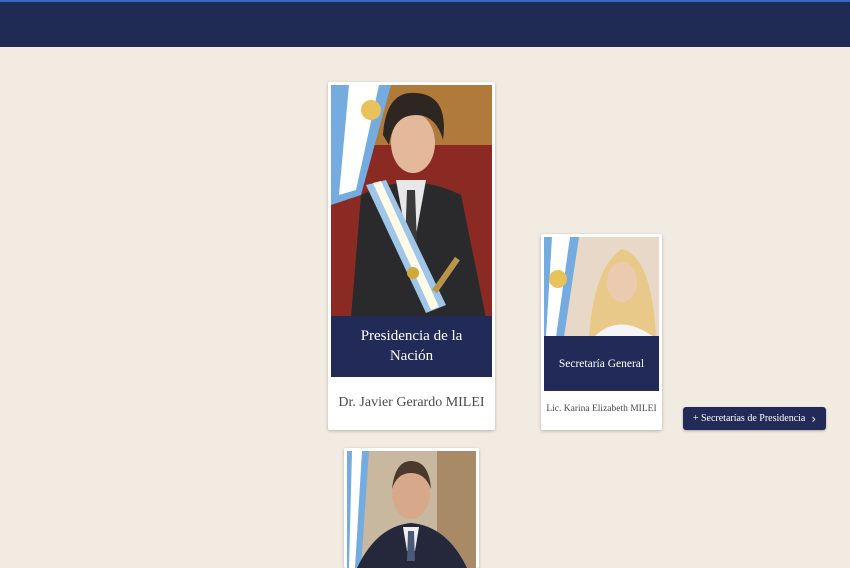 This screenshot has width=850, height=568. What do you see at coordinates (601, 363) in the screenshot?
I see `secretaria-title: Secretaría General` at bounding box center [601, 363].